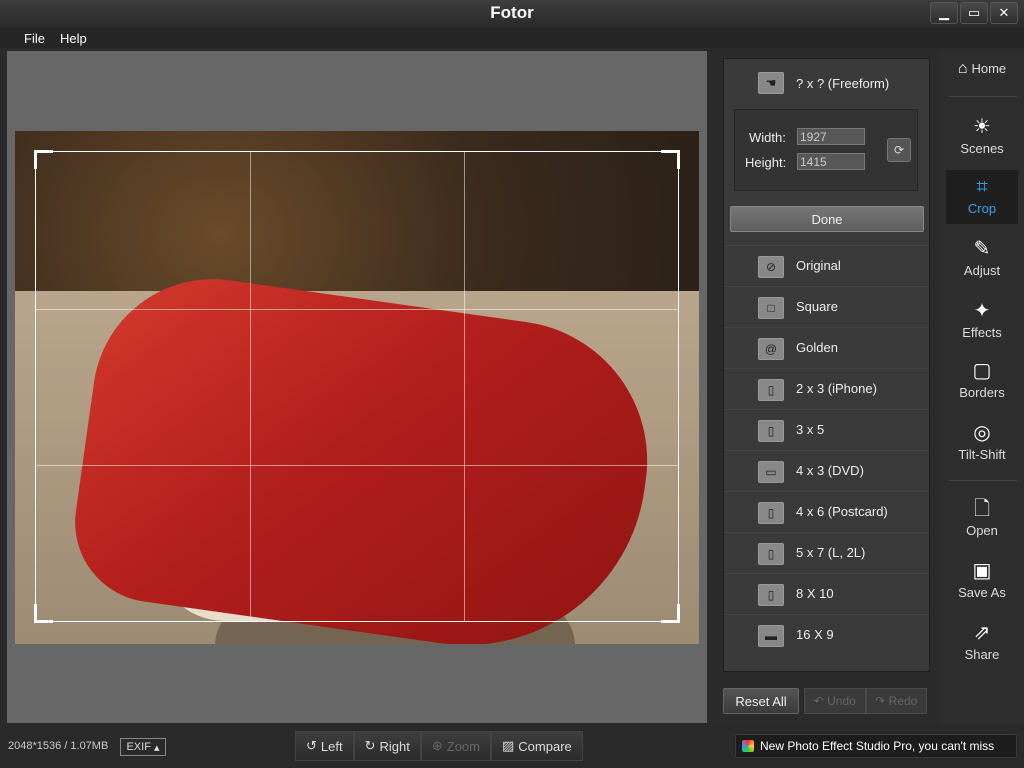 The image size is (1024, 768). I want to click on preset-3x5: ▯ 3 x 5, so click(826, 429).